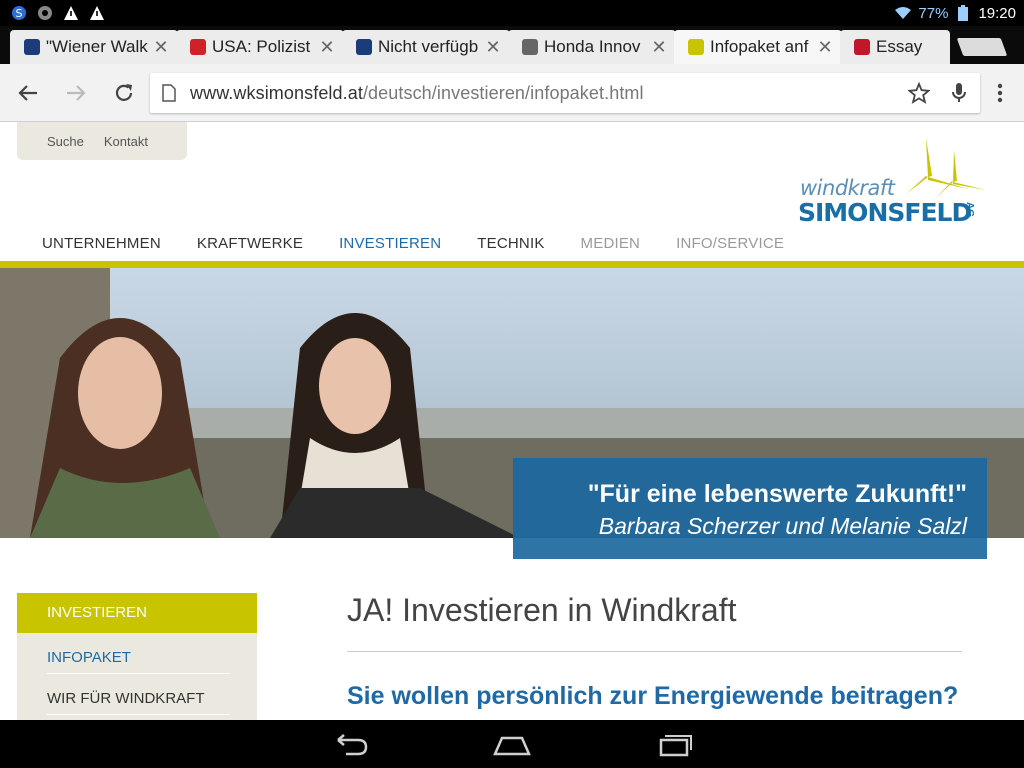 The width and height of the screenshot is (1024, 768). I want to click on svg-text: S, so click(19, 13).